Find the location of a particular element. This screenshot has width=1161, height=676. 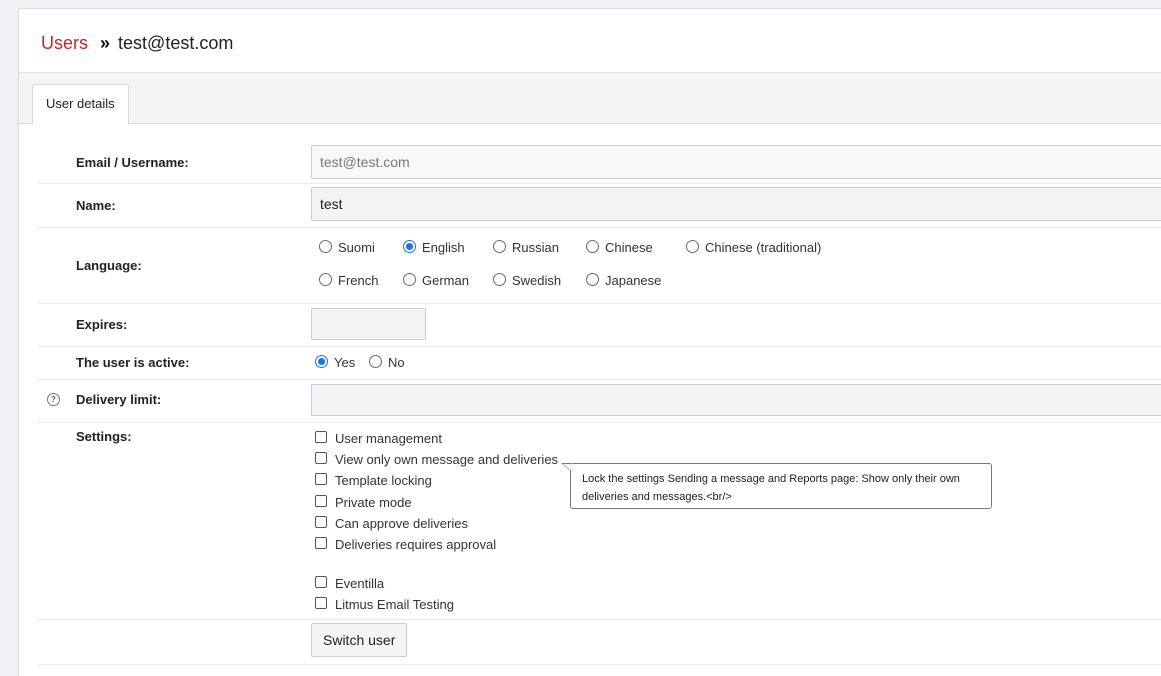

setting-litmus-email-testing: Litmus Email Testing is located at coordinates (384, 604).